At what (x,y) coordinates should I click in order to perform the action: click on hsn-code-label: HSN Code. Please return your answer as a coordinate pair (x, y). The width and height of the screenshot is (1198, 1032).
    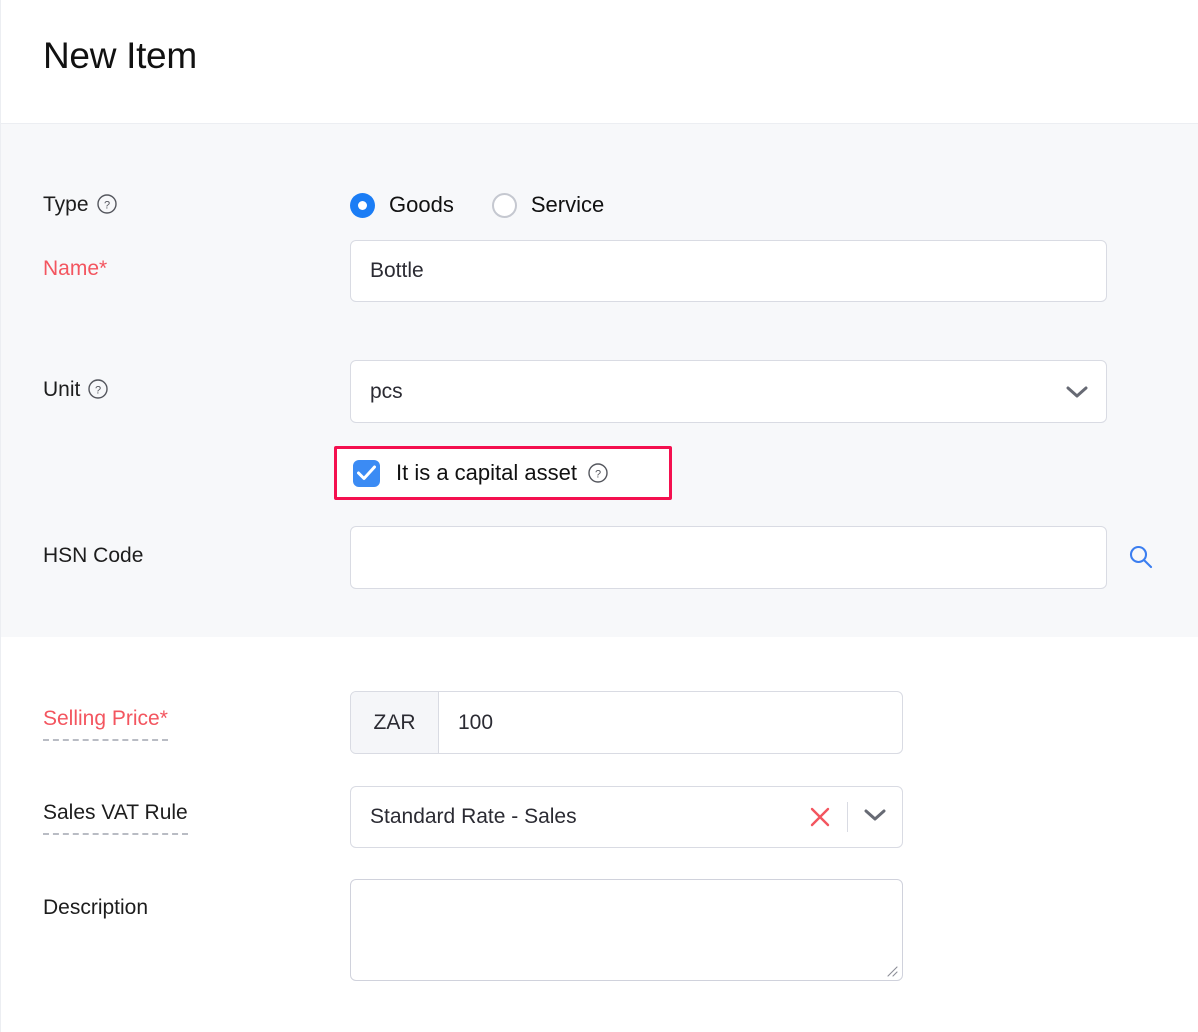
    Looking at the image, I should click on (93, 555).